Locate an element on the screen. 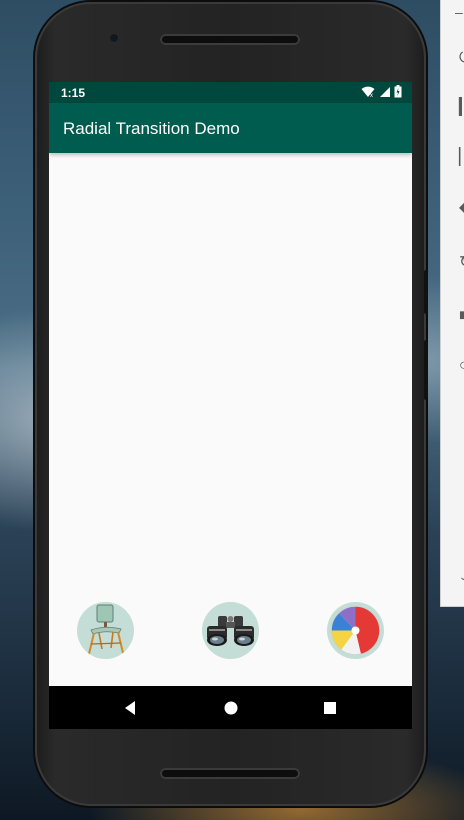  chair-thumbnail is located at coordinates (105, 630).